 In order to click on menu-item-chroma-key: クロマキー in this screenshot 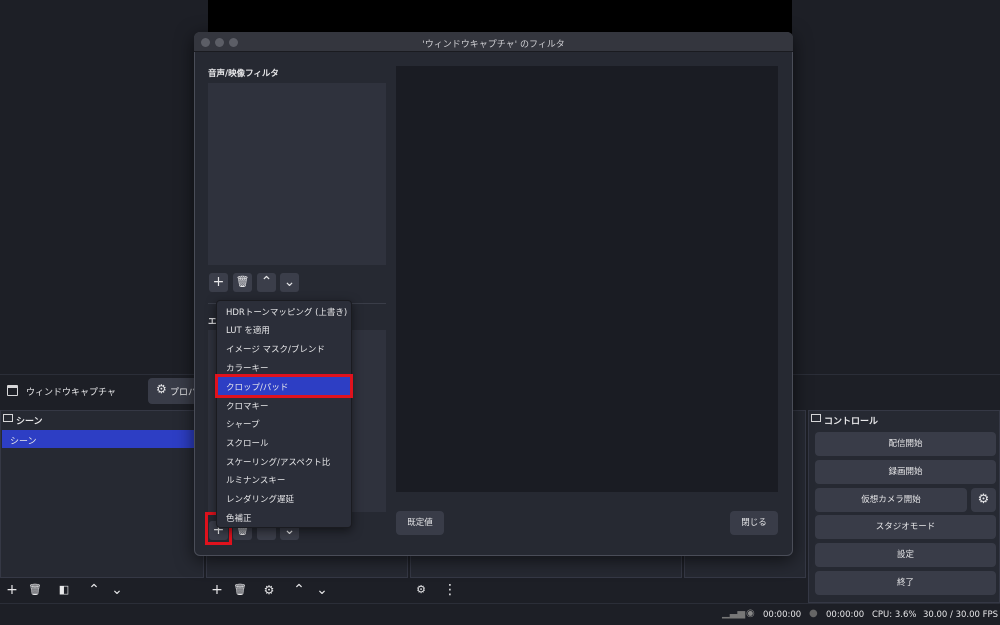, I will do `click(284, 405)`.